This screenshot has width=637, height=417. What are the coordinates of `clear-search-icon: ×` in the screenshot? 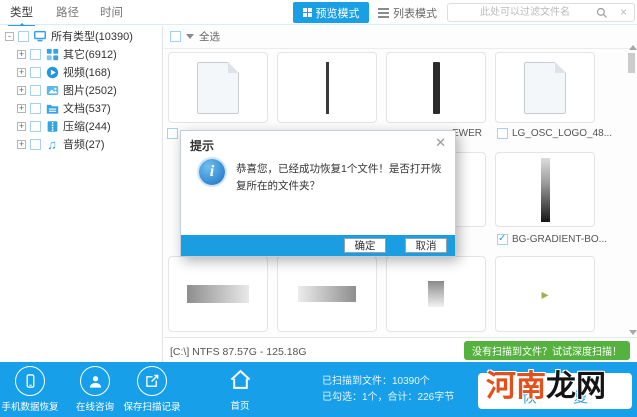 It's located at (623, 12).